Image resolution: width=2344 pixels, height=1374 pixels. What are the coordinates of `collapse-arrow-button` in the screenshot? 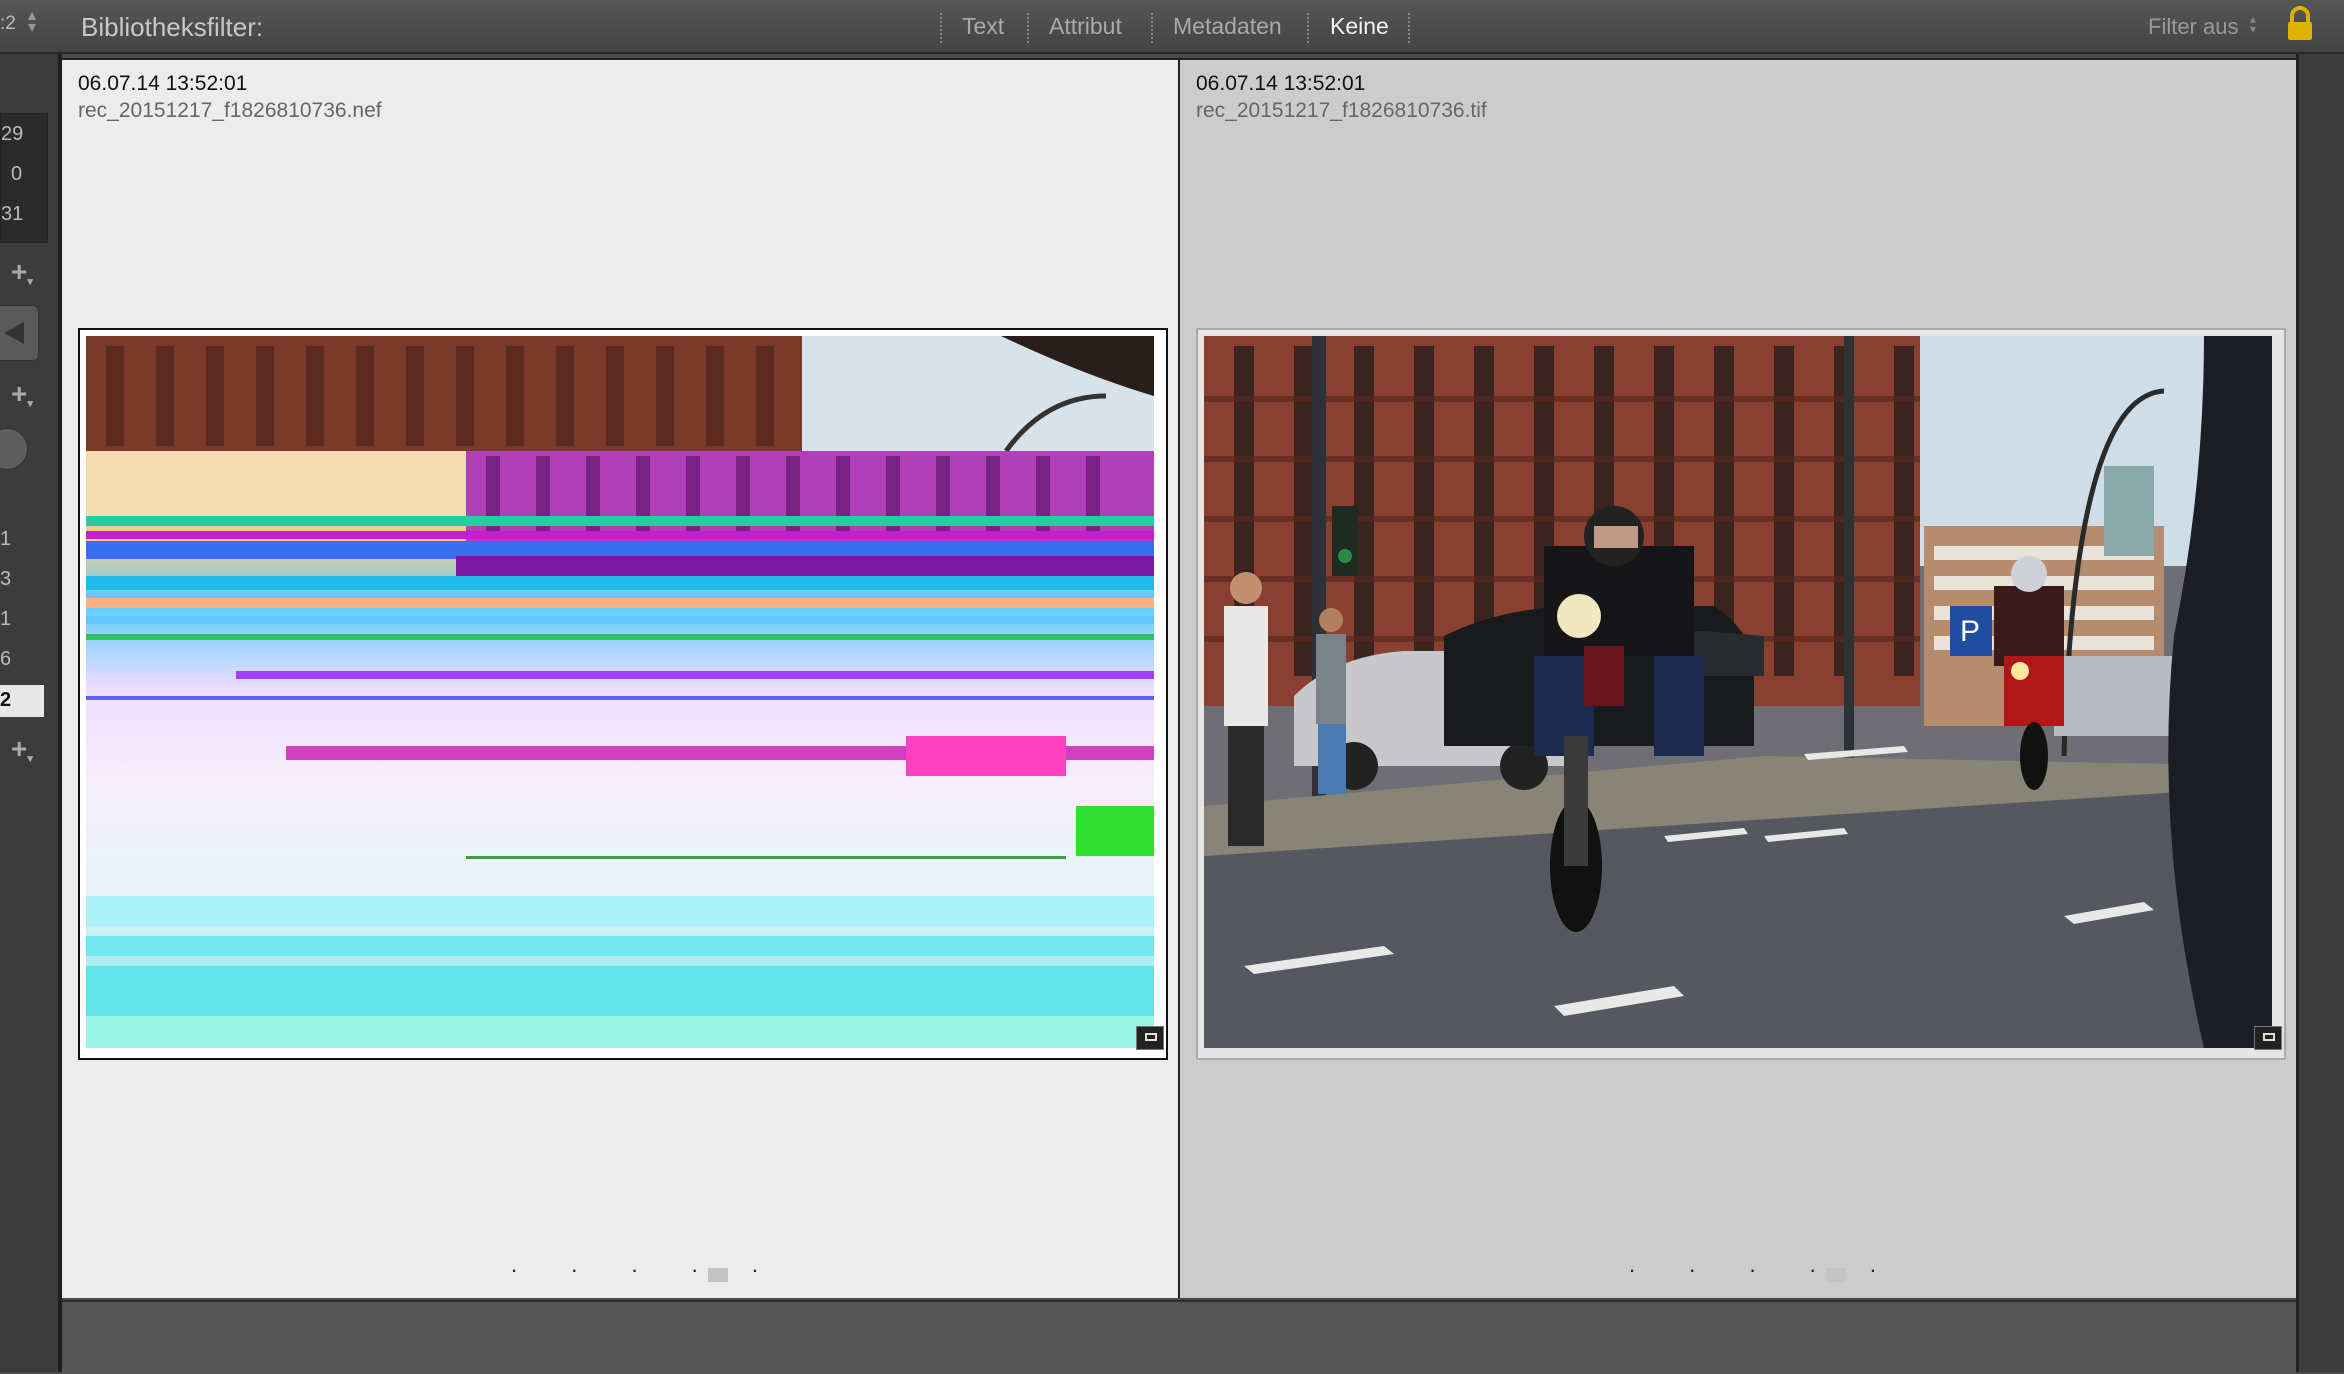 It's located at (19, 333).